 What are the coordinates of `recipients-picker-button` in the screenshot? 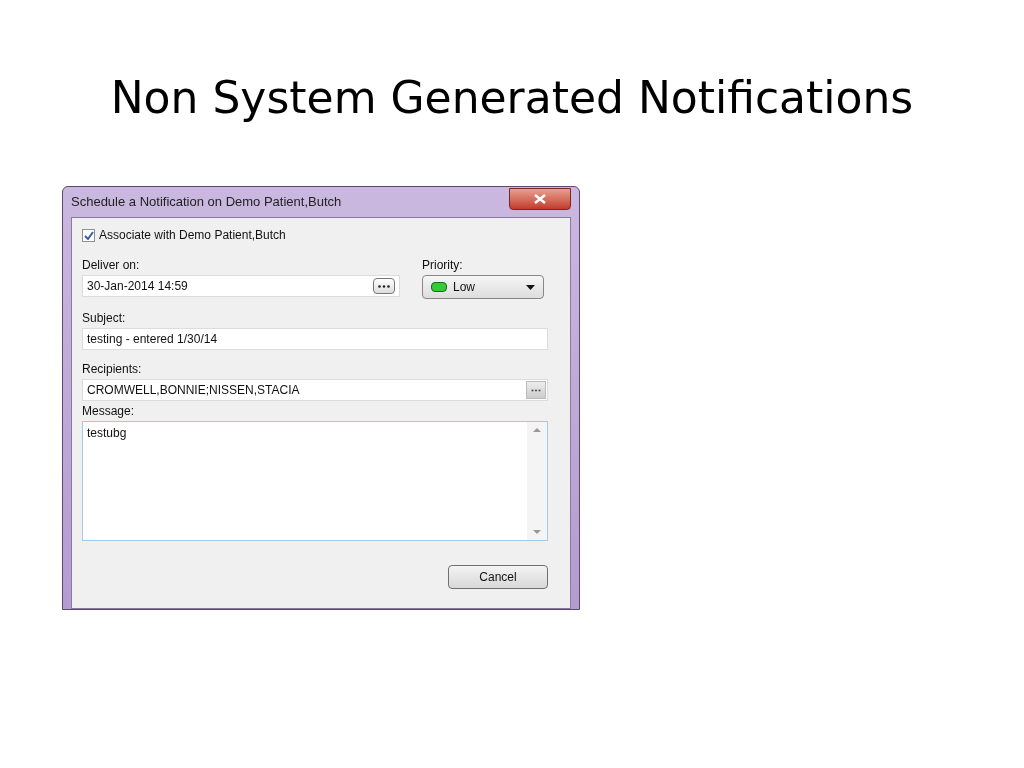 It's located at (536, 390).